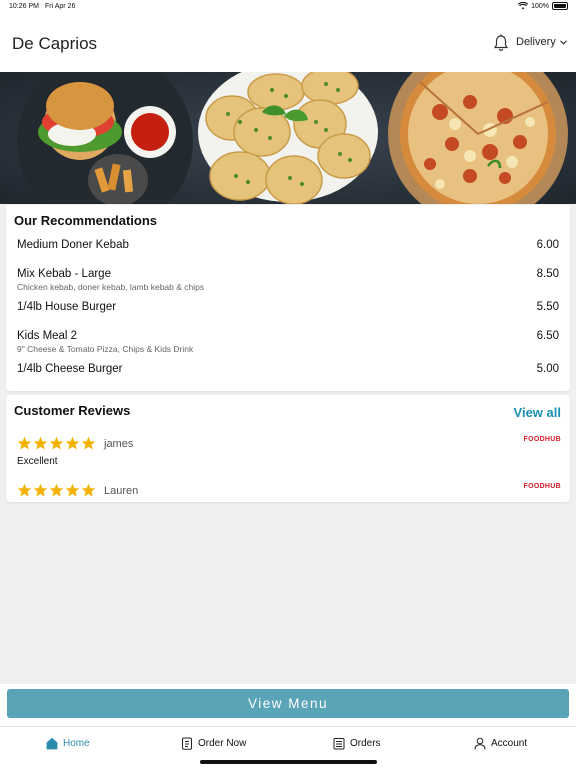 The height and width of the screenshot is (768, 576). I want to click on reviews-title: Customer Reviews, so click(72, 410).